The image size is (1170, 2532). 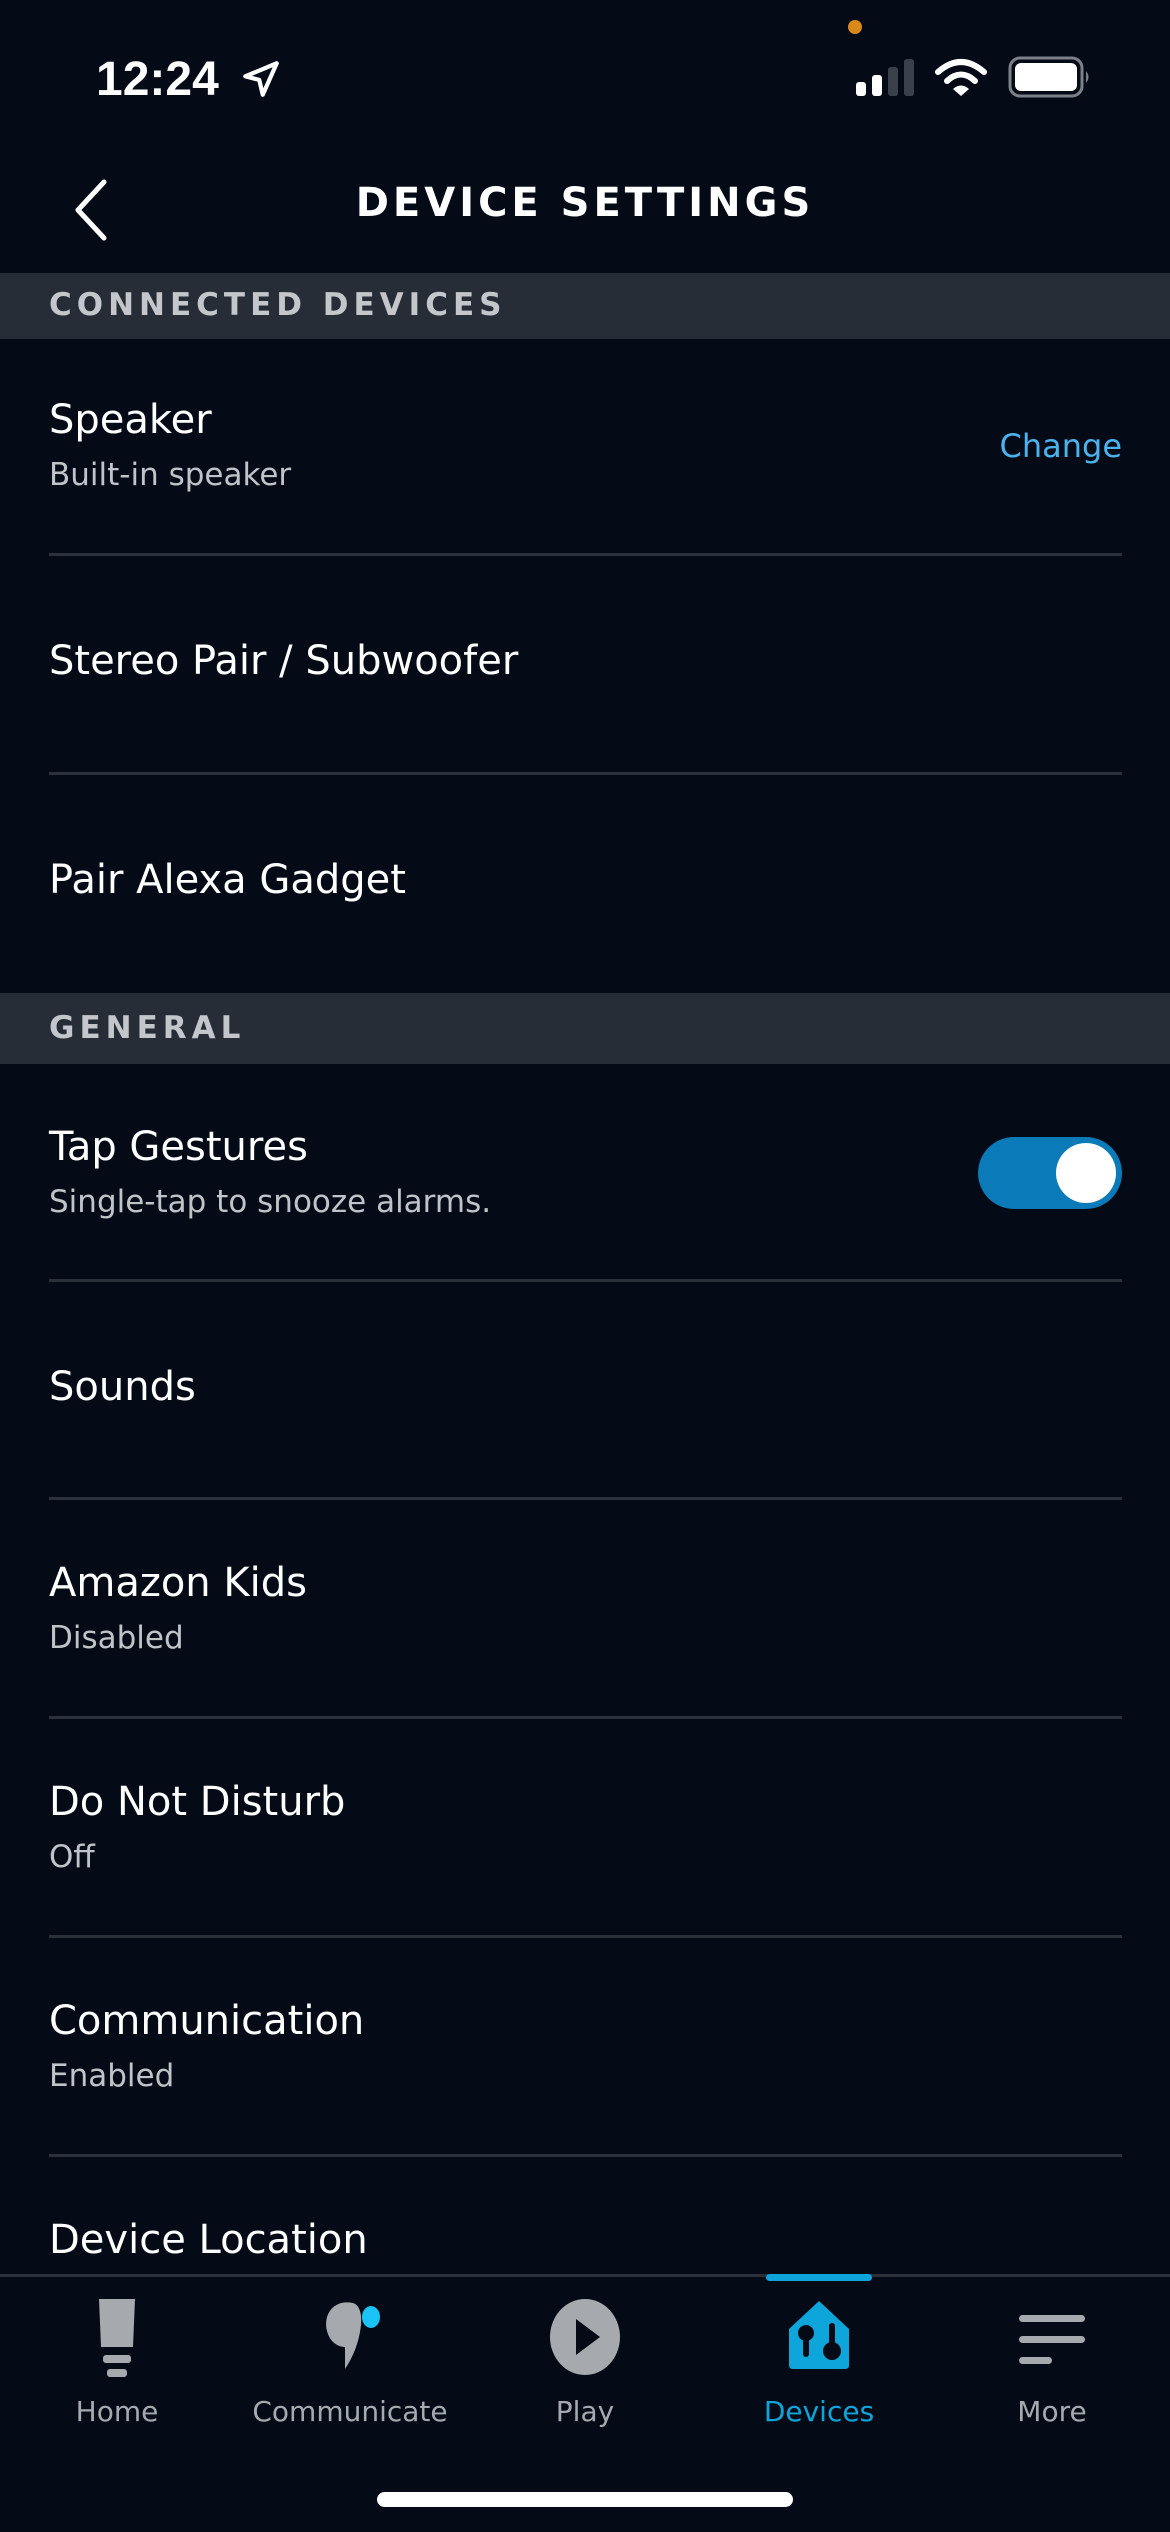 I want to click on settings-row-sounds: Sounds, so click(x=585, y=1391).